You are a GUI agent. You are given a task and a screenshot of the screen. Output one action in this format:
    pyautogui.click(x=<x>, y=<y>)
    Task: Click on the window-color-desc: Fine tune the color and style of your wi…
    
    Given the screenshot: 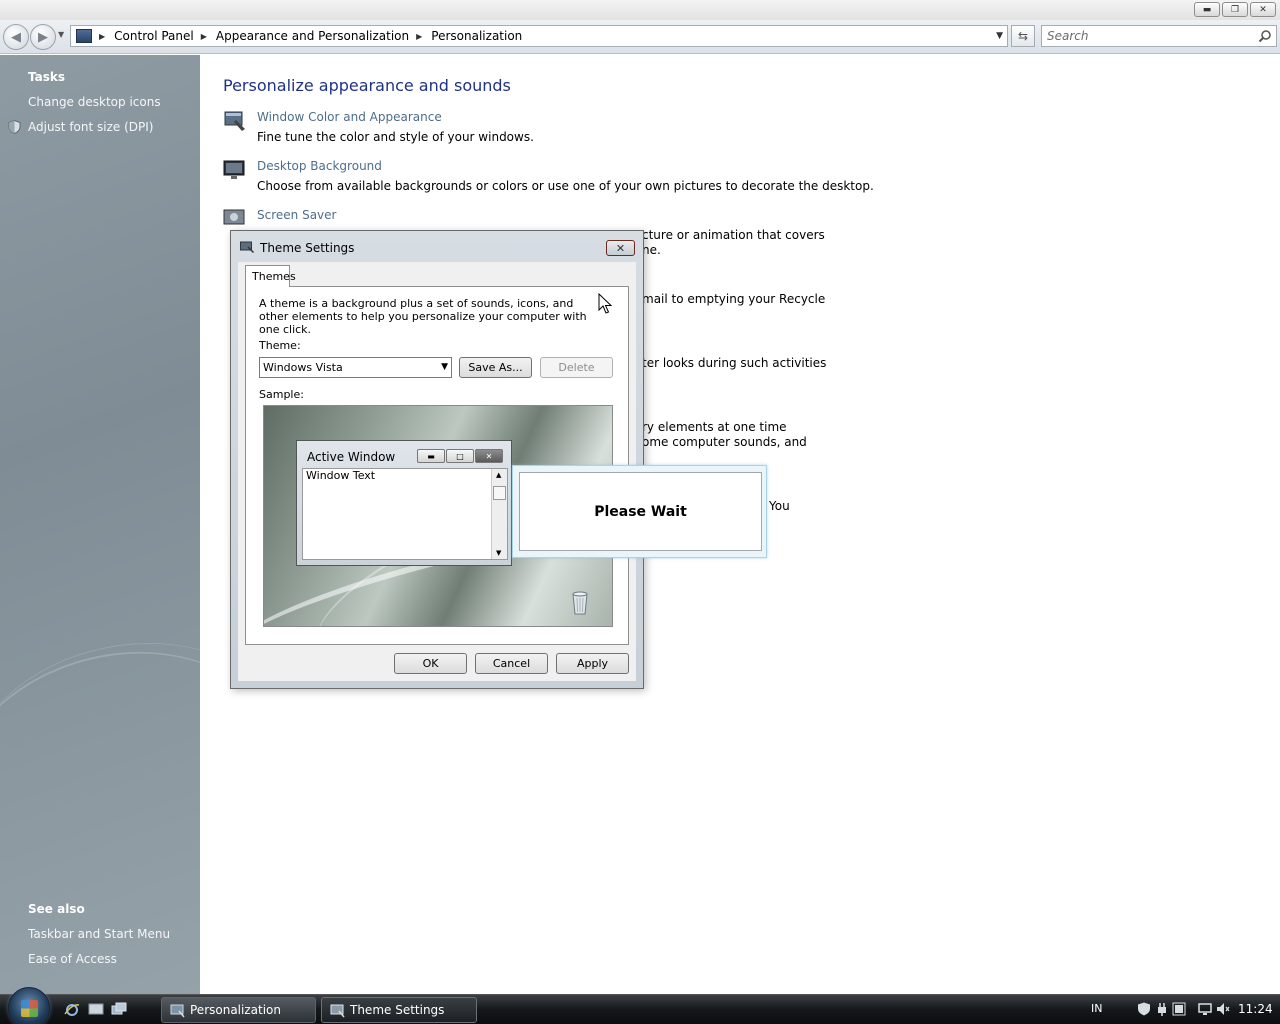 What is the action you would take?
    pyautogui.click(x=395, y=137)
    